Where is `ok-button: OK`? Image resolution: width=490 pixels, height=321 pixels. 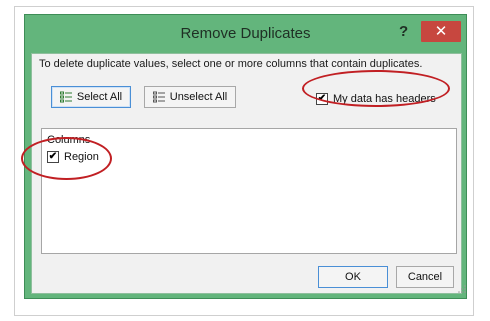 ok-button: OK is located at coordinates (353, 277).